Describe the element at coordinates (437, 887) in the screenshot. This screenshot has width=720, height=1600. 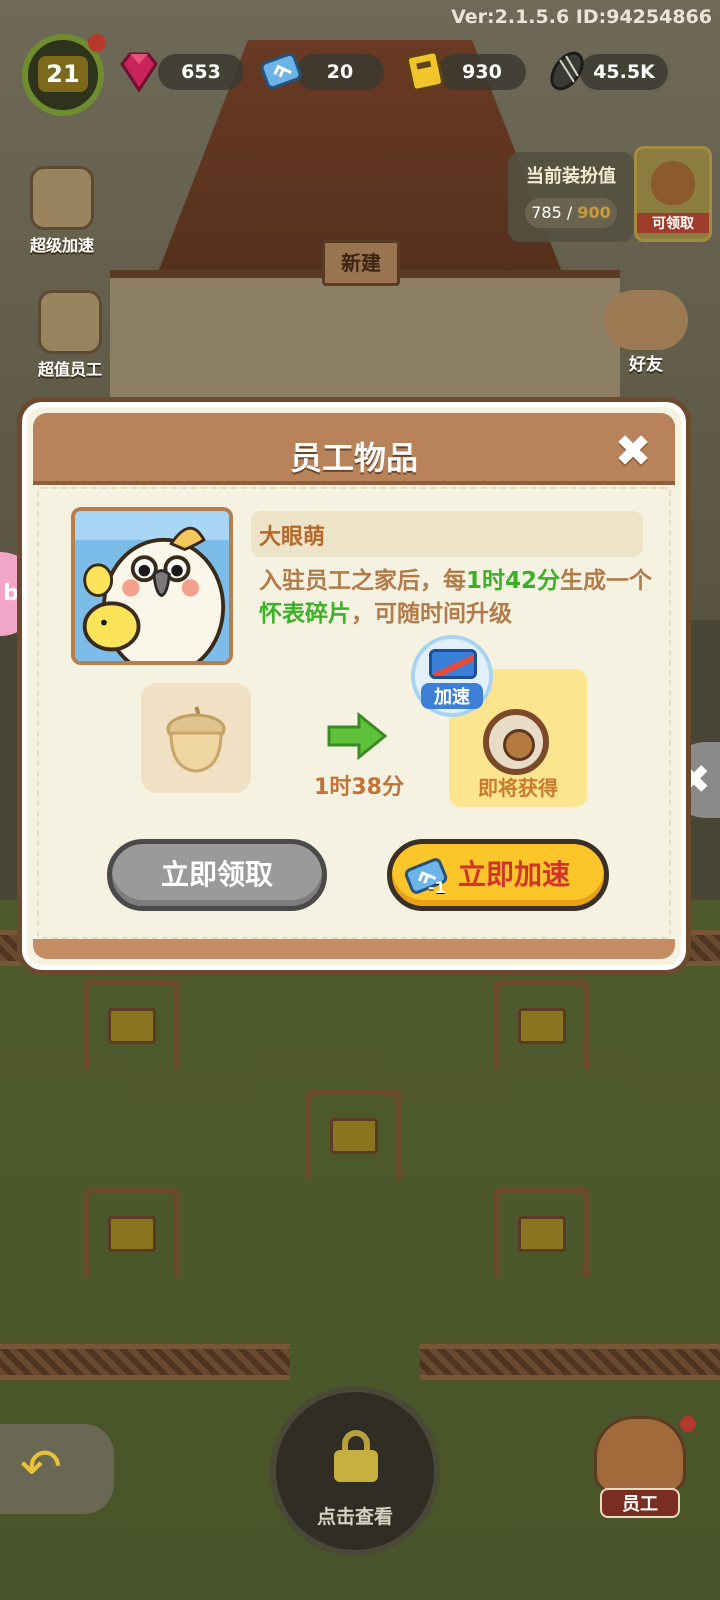
I see `ticket-cost: -1` at that location.